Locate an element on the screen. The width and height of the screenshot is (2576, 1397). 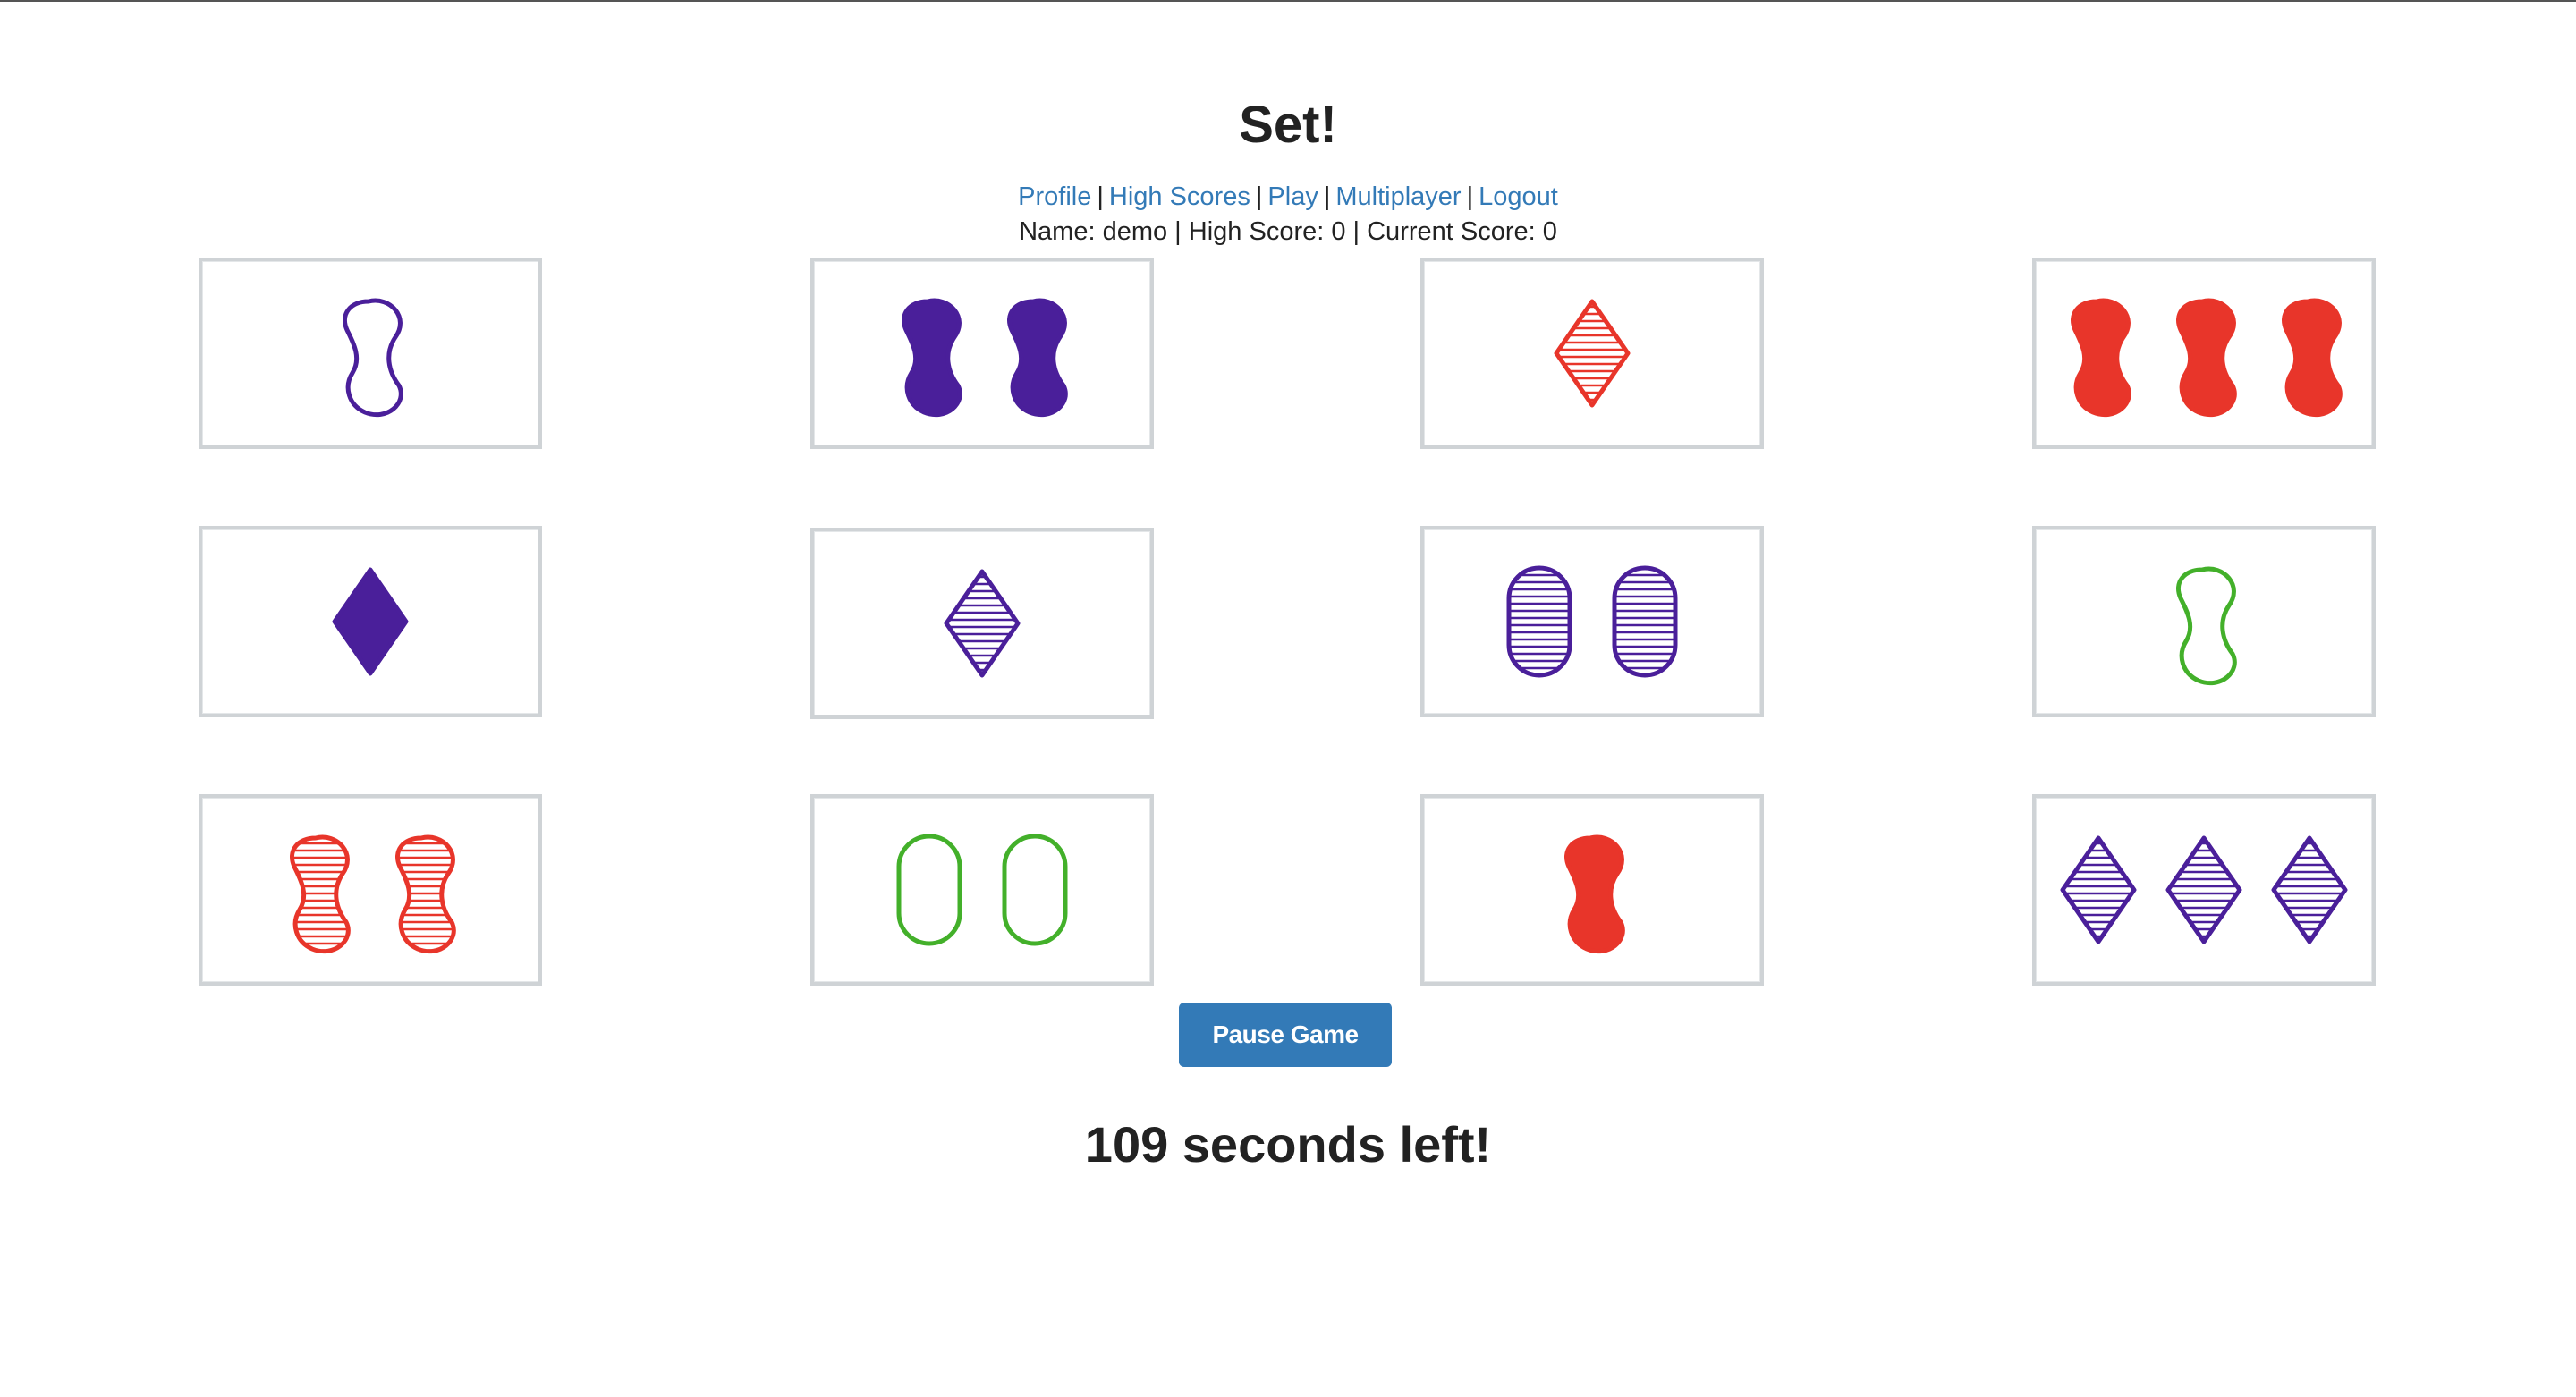
window-top-border is located at coordinates (1288, 1).